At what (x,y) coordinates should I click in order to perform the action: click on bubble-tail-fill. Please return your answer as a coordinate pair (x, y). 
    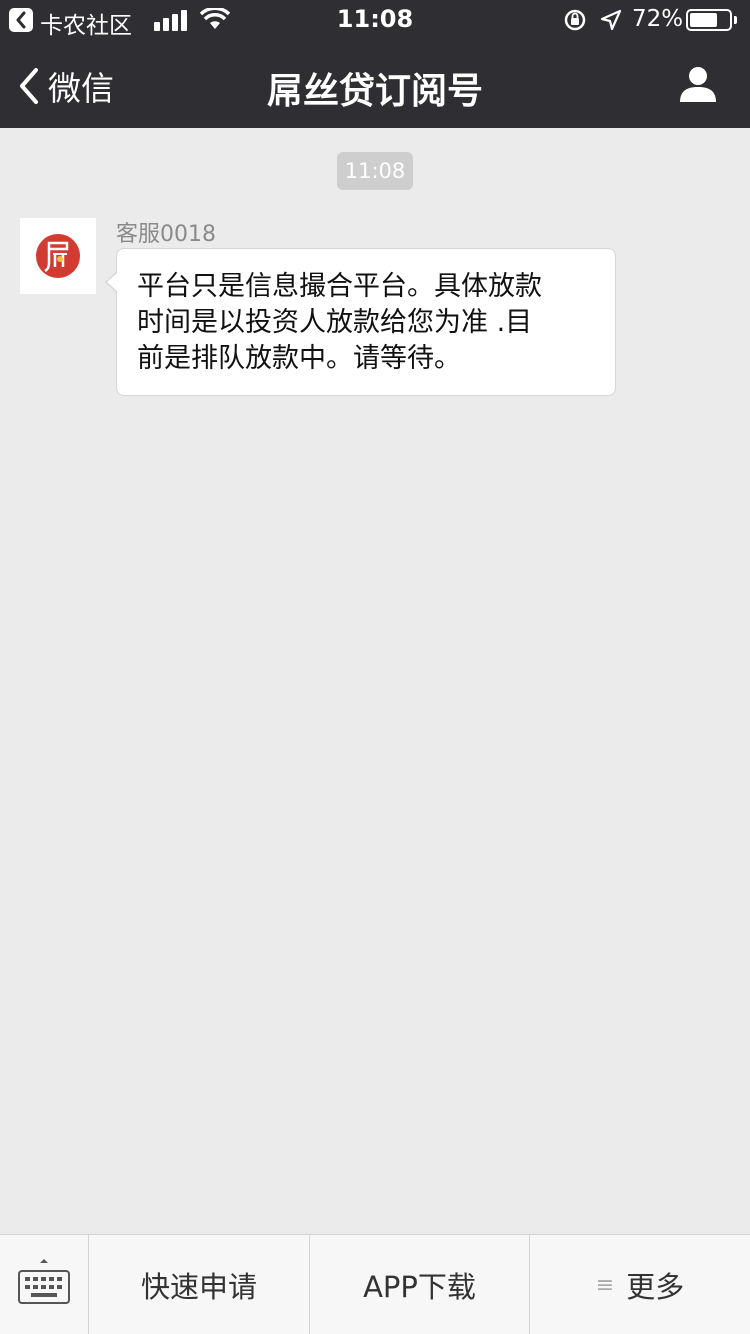
    Looking at the image, I should click on (112, 282).